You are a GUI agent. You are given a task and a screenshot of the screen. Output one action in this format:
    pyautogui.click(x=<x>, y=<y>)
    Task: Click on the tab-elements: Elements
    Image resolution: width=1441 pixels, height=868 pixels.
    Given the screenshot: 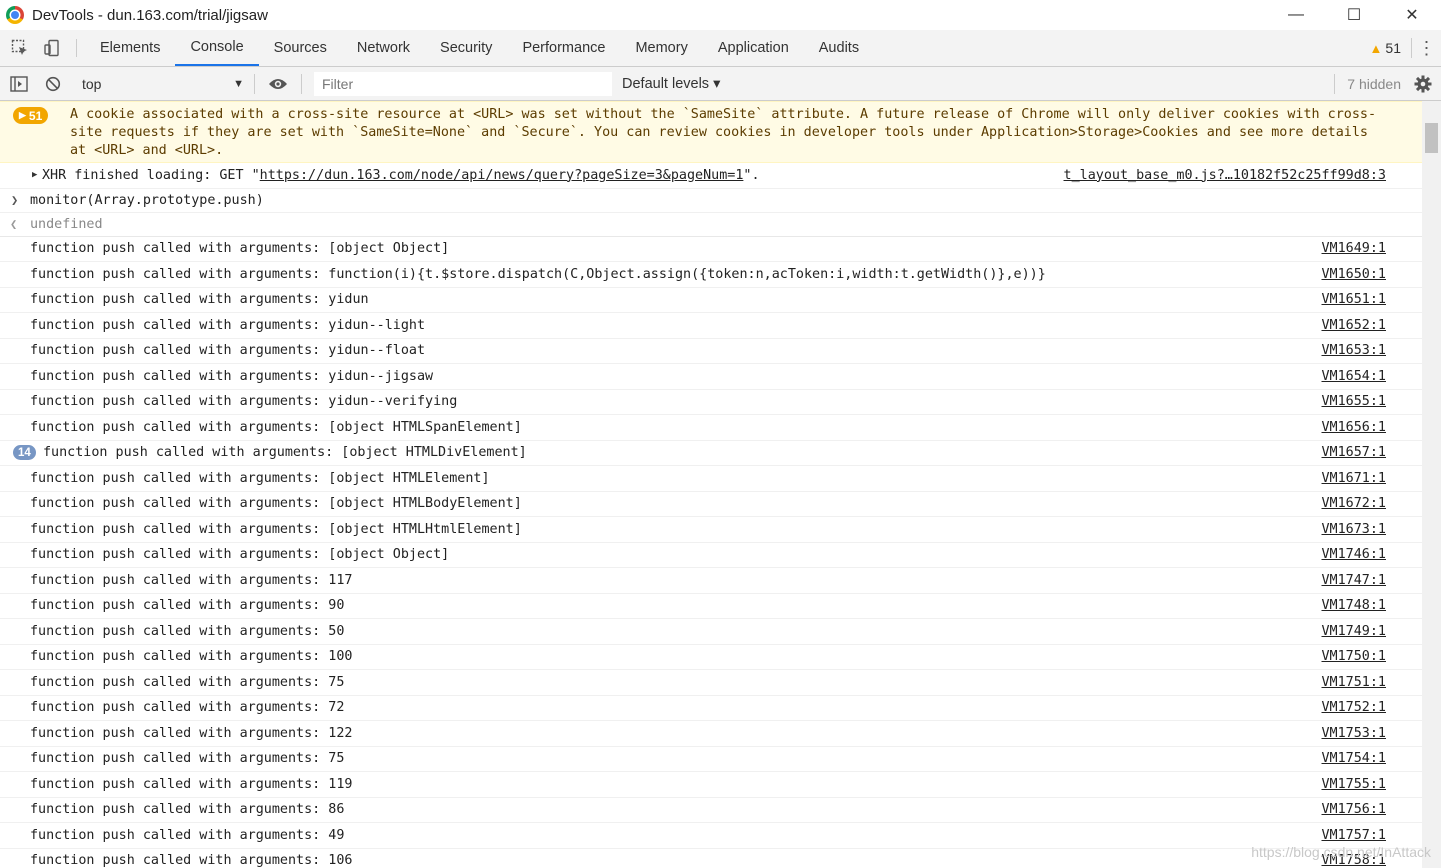 What is the action you would take?
    pyautogui.click(x=130, y=48)
    